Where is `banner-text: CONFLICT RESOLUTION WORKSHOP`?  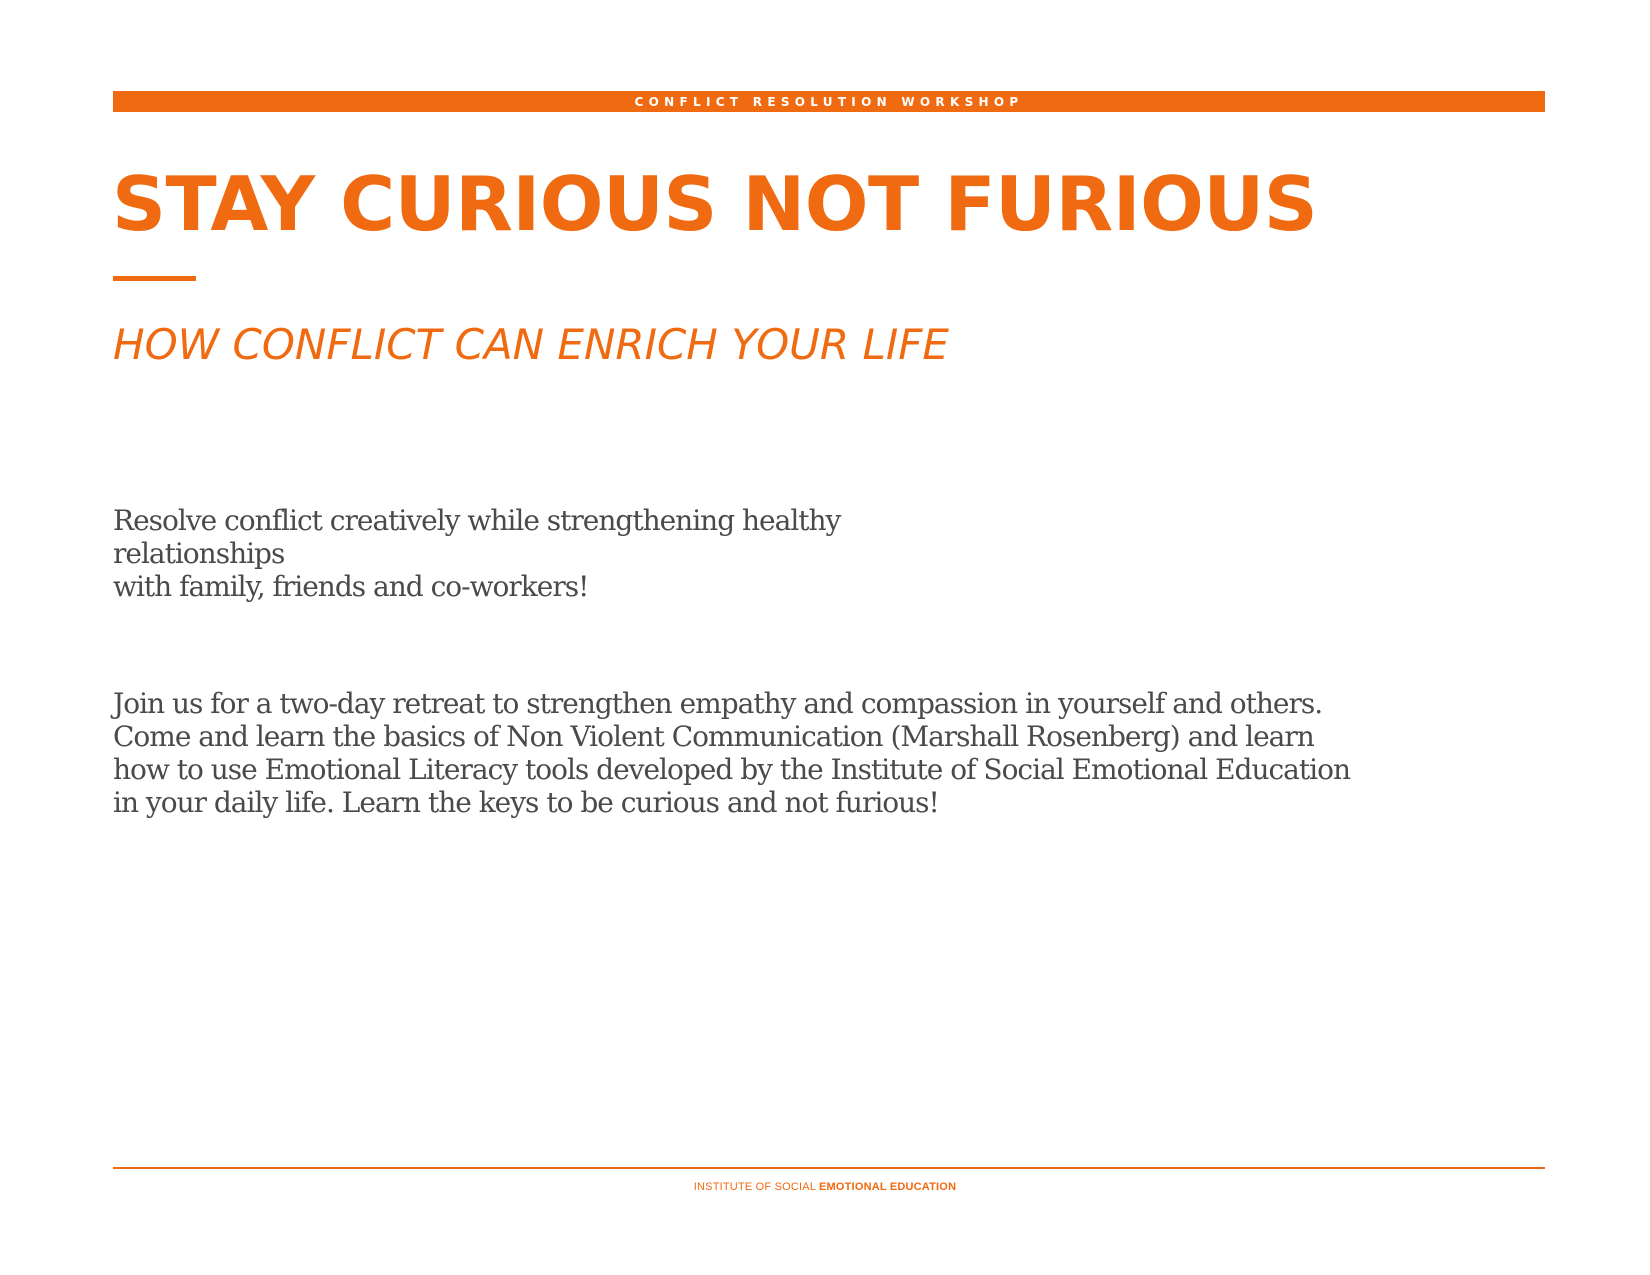
banner-text: CONFLICT RESOLUTION WORKSHOP is located at coordinates (829, 101).